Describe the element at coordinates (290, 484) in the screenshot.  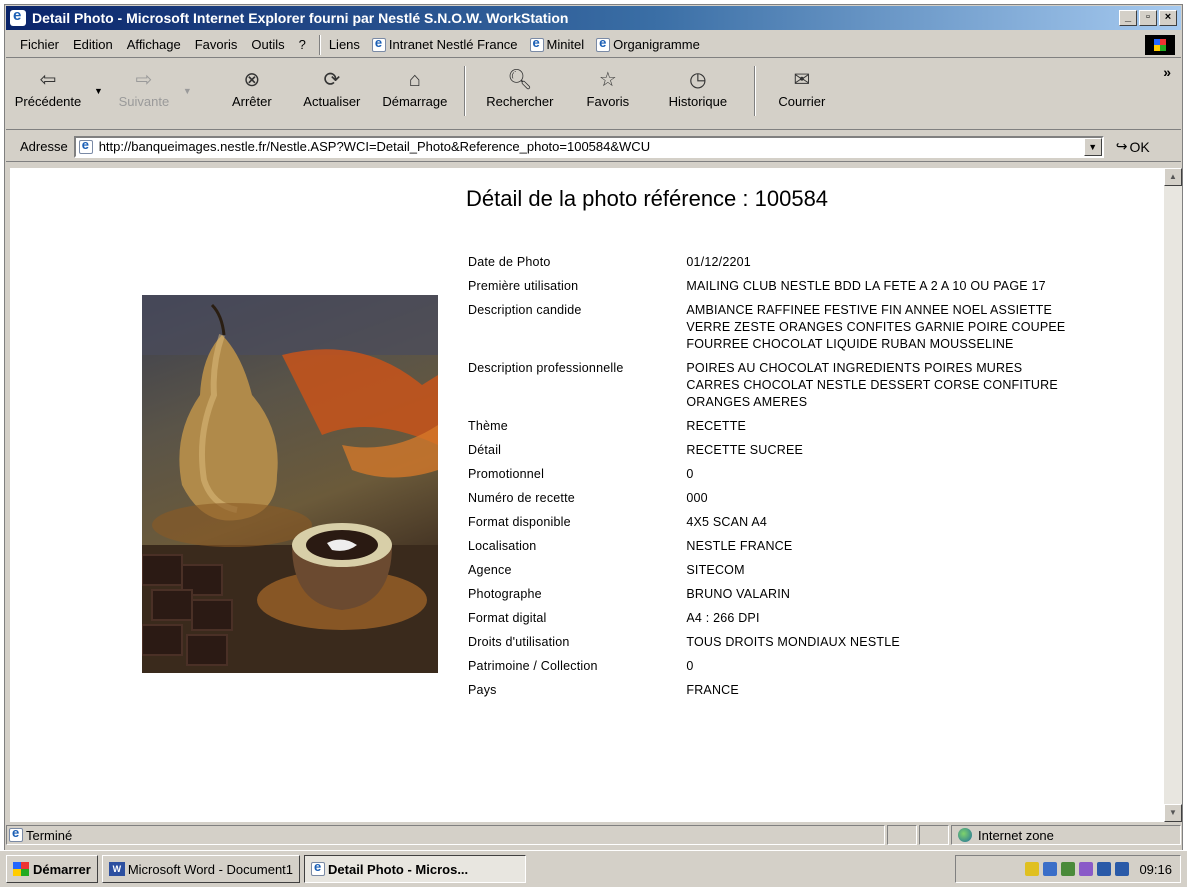
I see `pear-dessert-photo` at that location.